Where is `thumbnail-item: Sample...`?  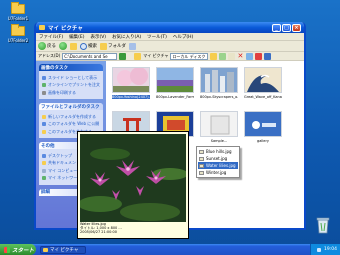 thumbnail-item: Sample... is located at coordinates (219, 127).